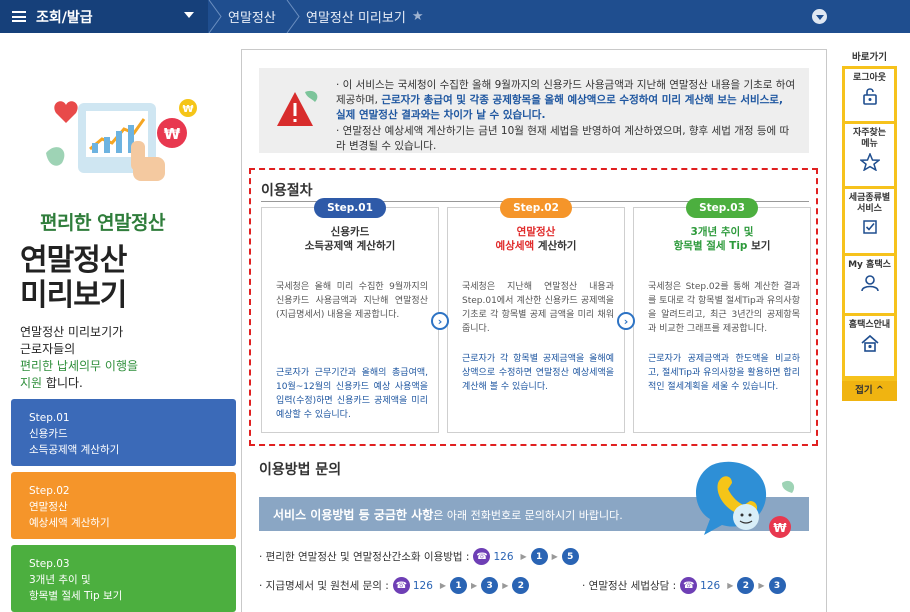 Image resolution: width=910 pixels, height=612 pixels. Describe the element at coordinates (19, 16) in the screenshot. I see `hamburger-icon` at that location.